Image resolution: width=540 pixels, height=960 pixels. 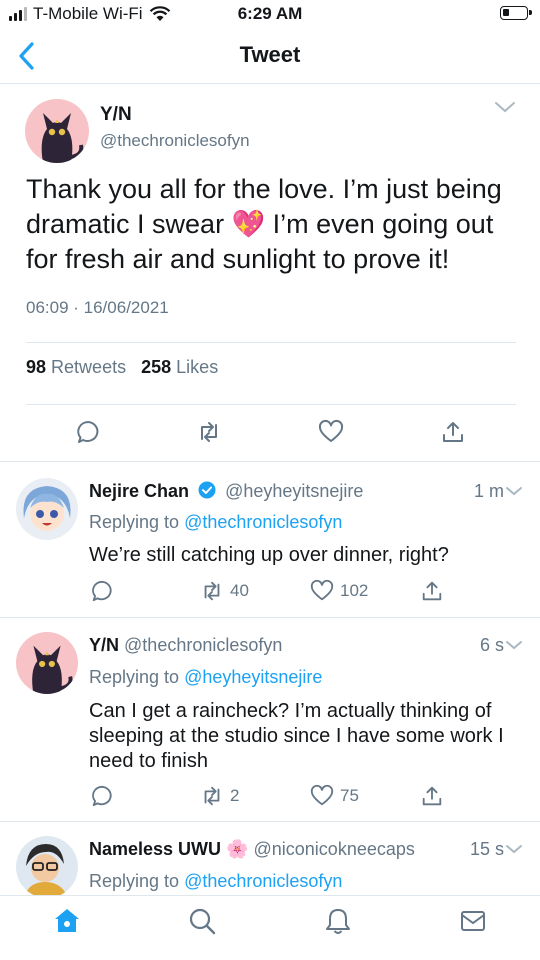 I want to click on retweet-button: 2, so click(x=219, y=796).